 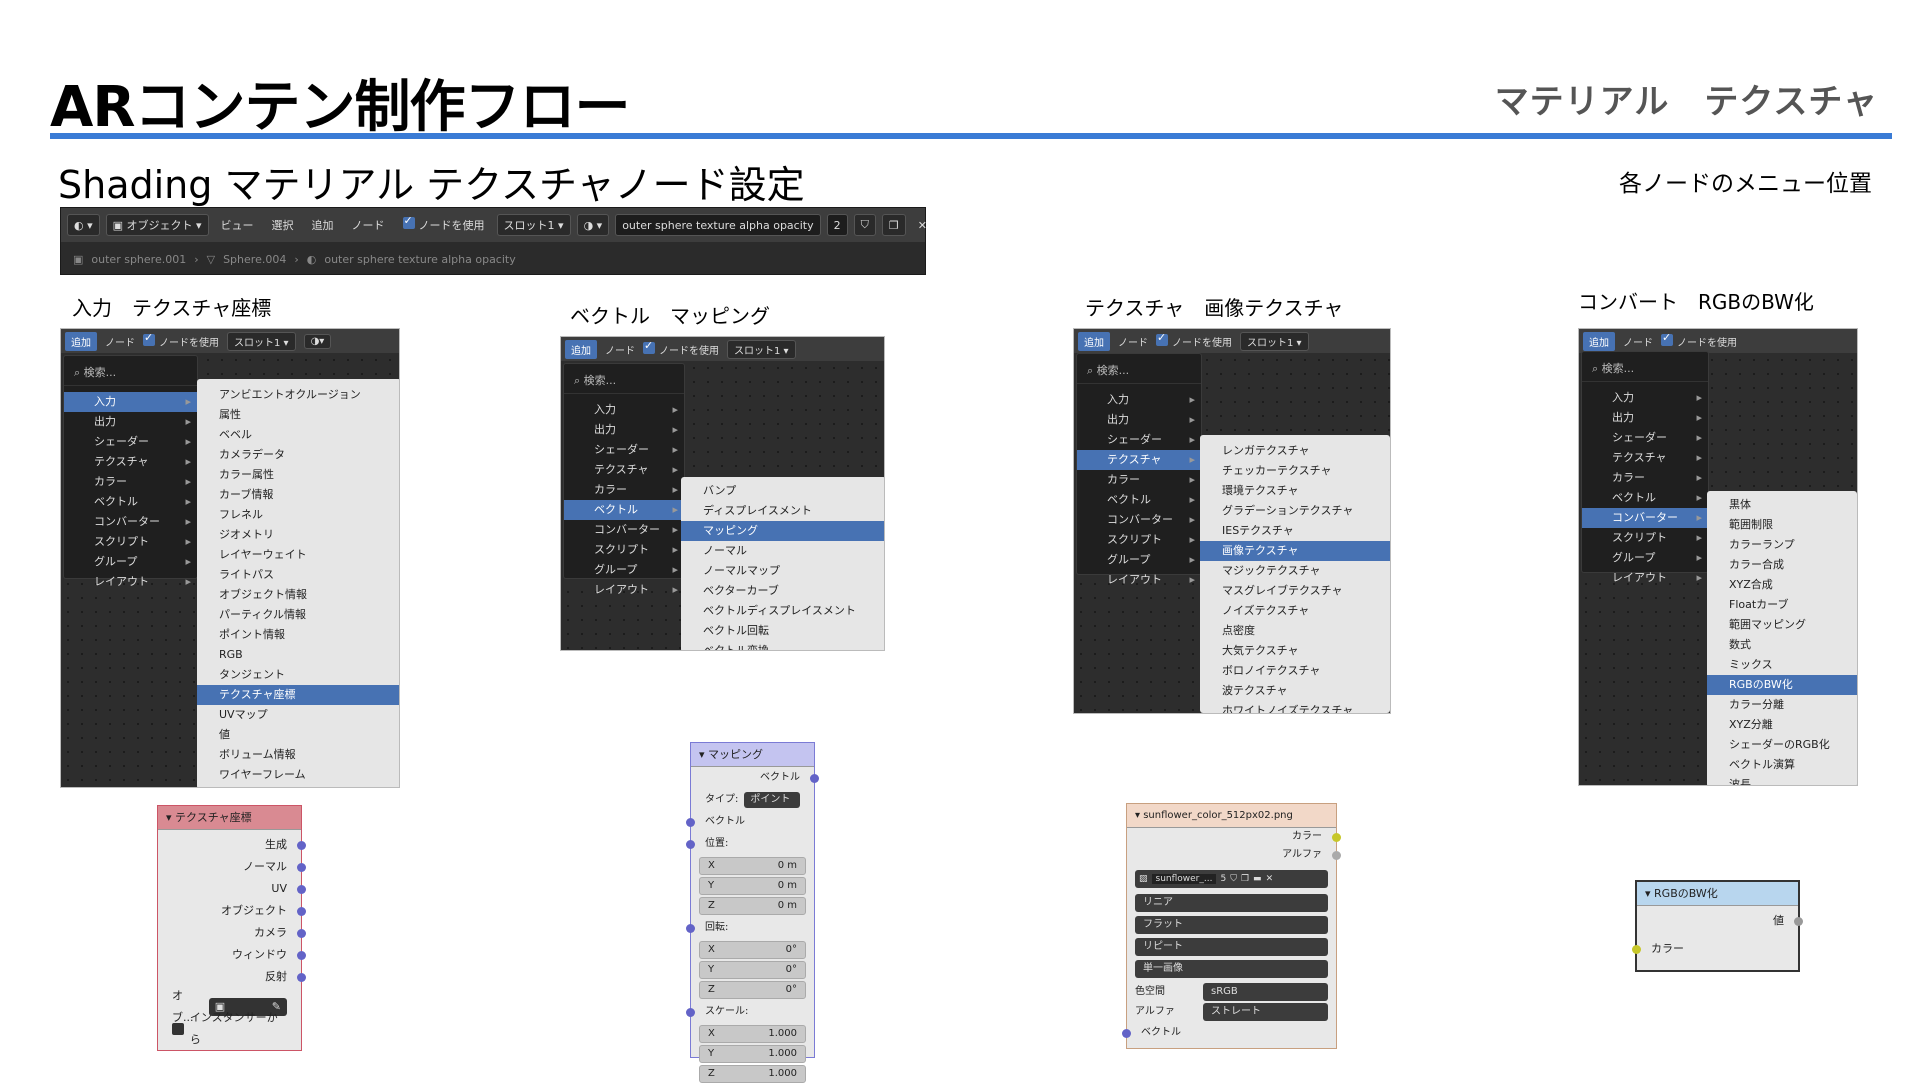 I want to click on submenu-item: ベクトル回転, so click(x=782, y=631).